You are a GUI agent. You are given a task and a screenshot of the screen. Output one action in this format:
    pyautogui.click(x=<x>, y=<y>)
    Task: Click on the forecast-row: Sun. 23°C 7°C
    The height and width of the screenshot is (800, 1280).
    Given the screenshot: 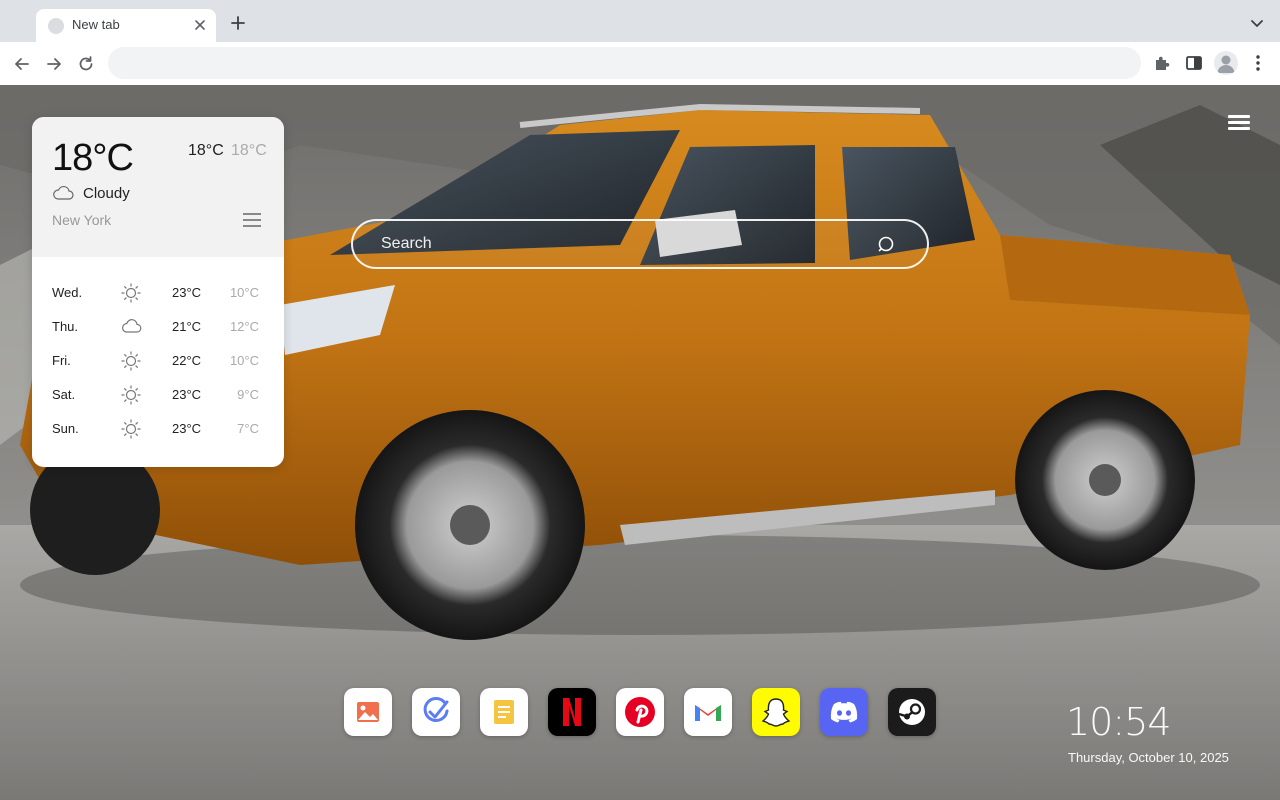 What is the action you would take?
    pyautogui.click(x=158, y=429)
    